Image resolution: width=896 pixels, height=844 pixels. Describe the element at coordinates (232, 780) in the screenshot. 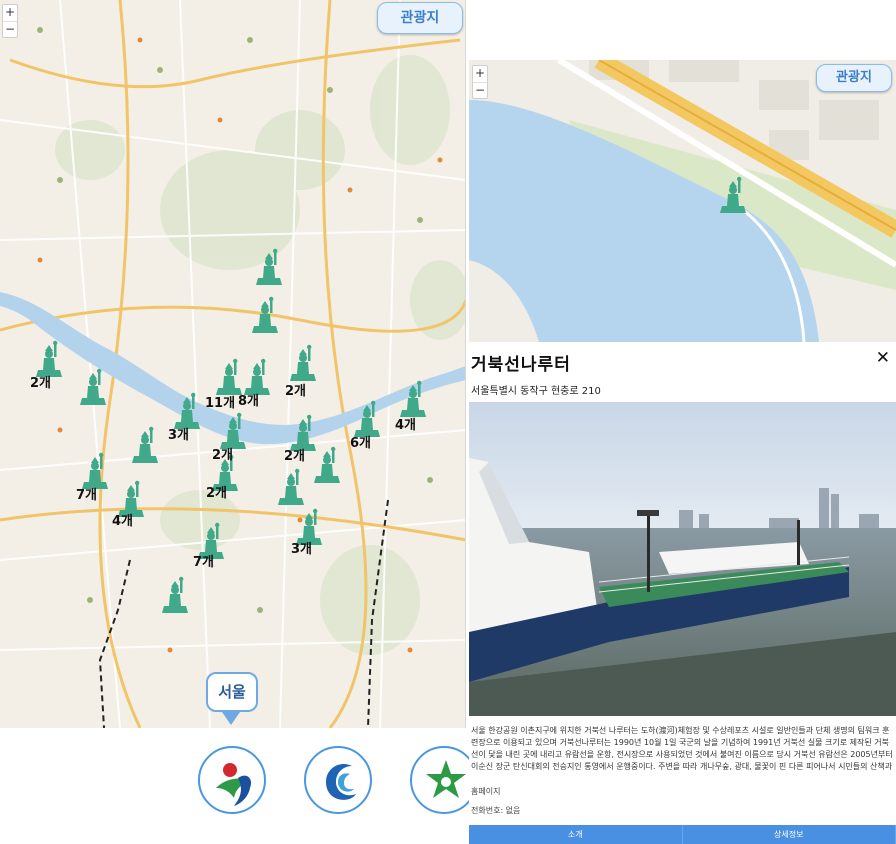

I see `seoul-logo-icon` at that location.